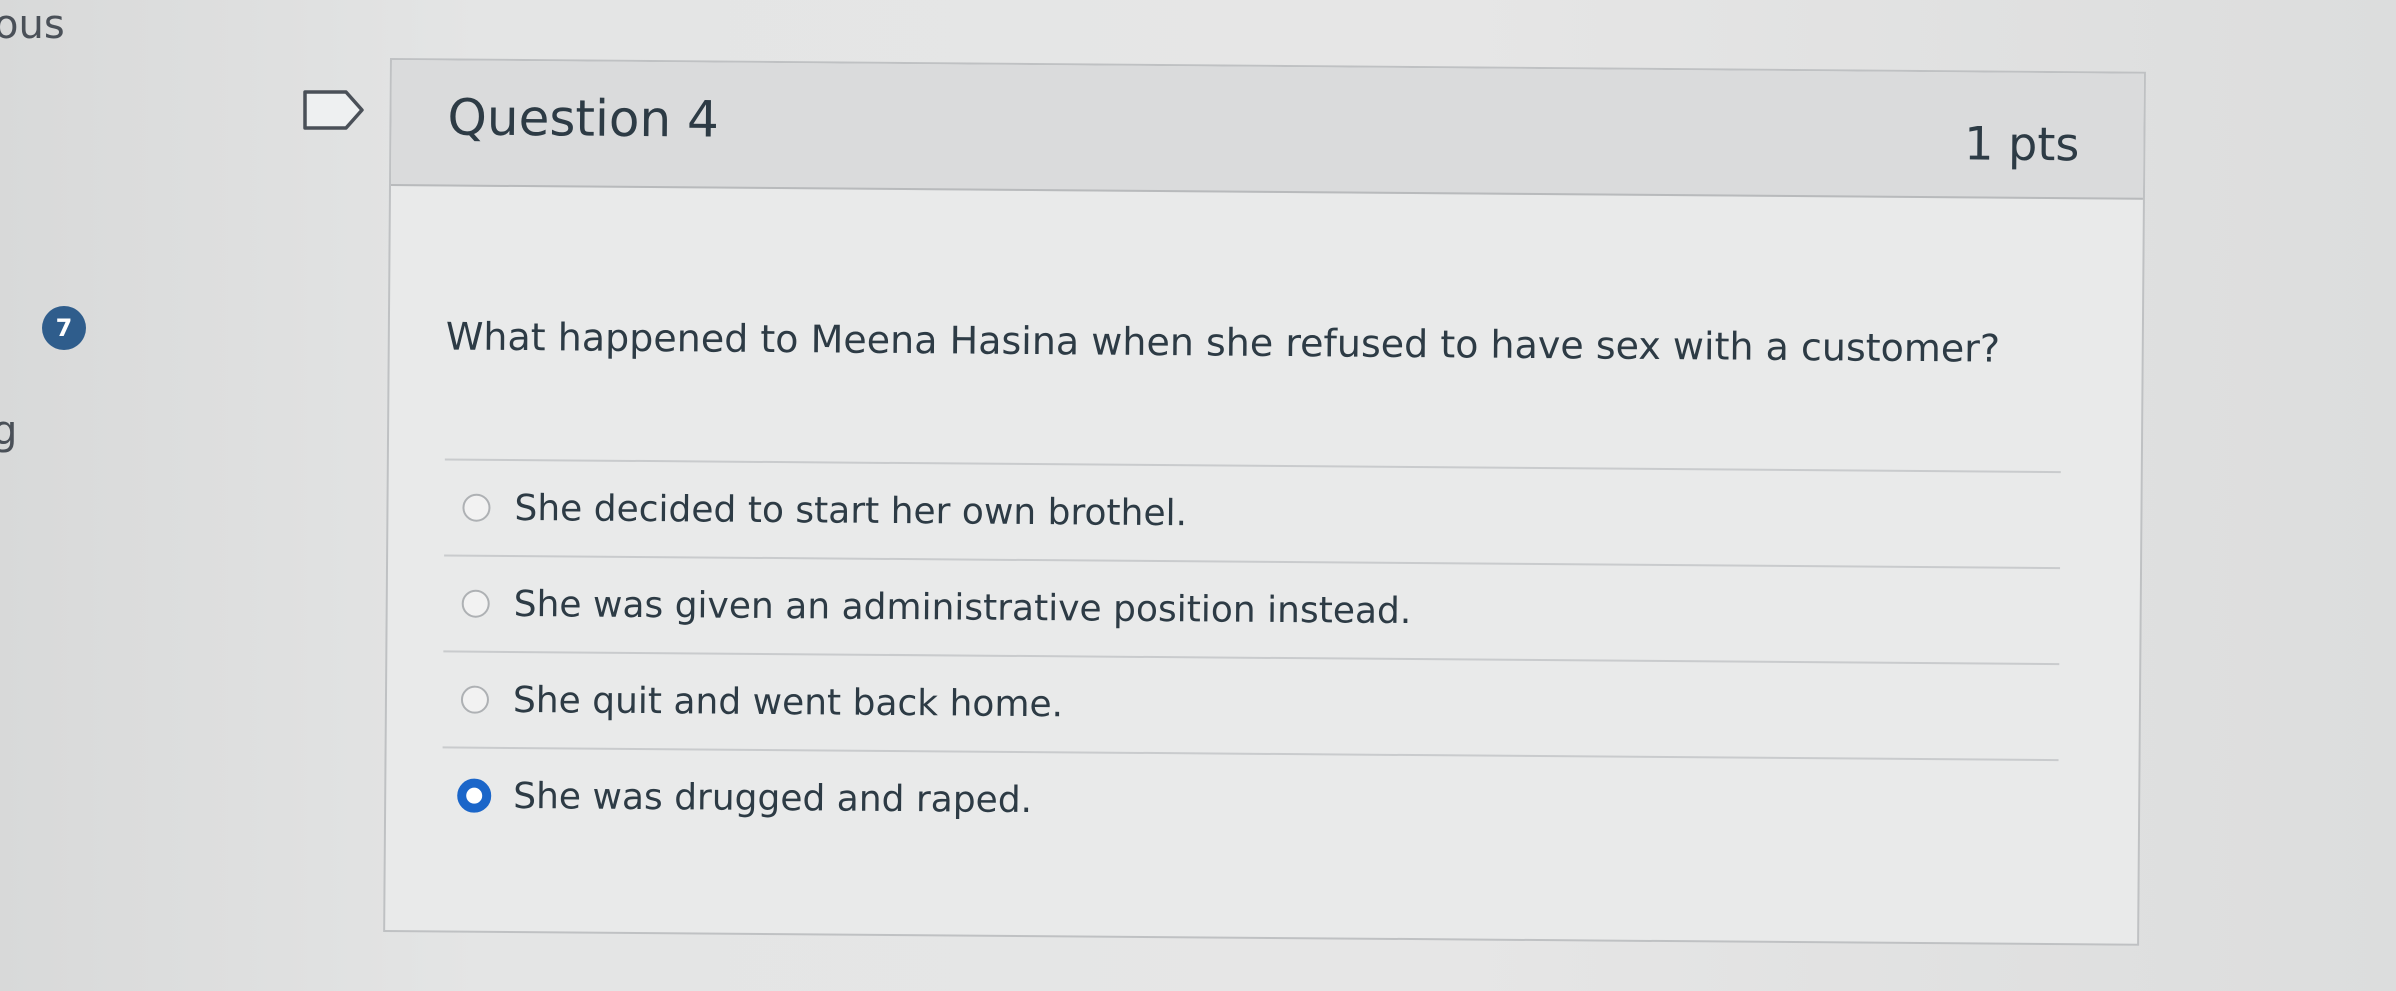 This screenshot has height=991, width=2396. What do you see at coordinates (2022, 144) in the screenshot?
I see `question-points: 1 pts` at bounding box center [2022, 144].